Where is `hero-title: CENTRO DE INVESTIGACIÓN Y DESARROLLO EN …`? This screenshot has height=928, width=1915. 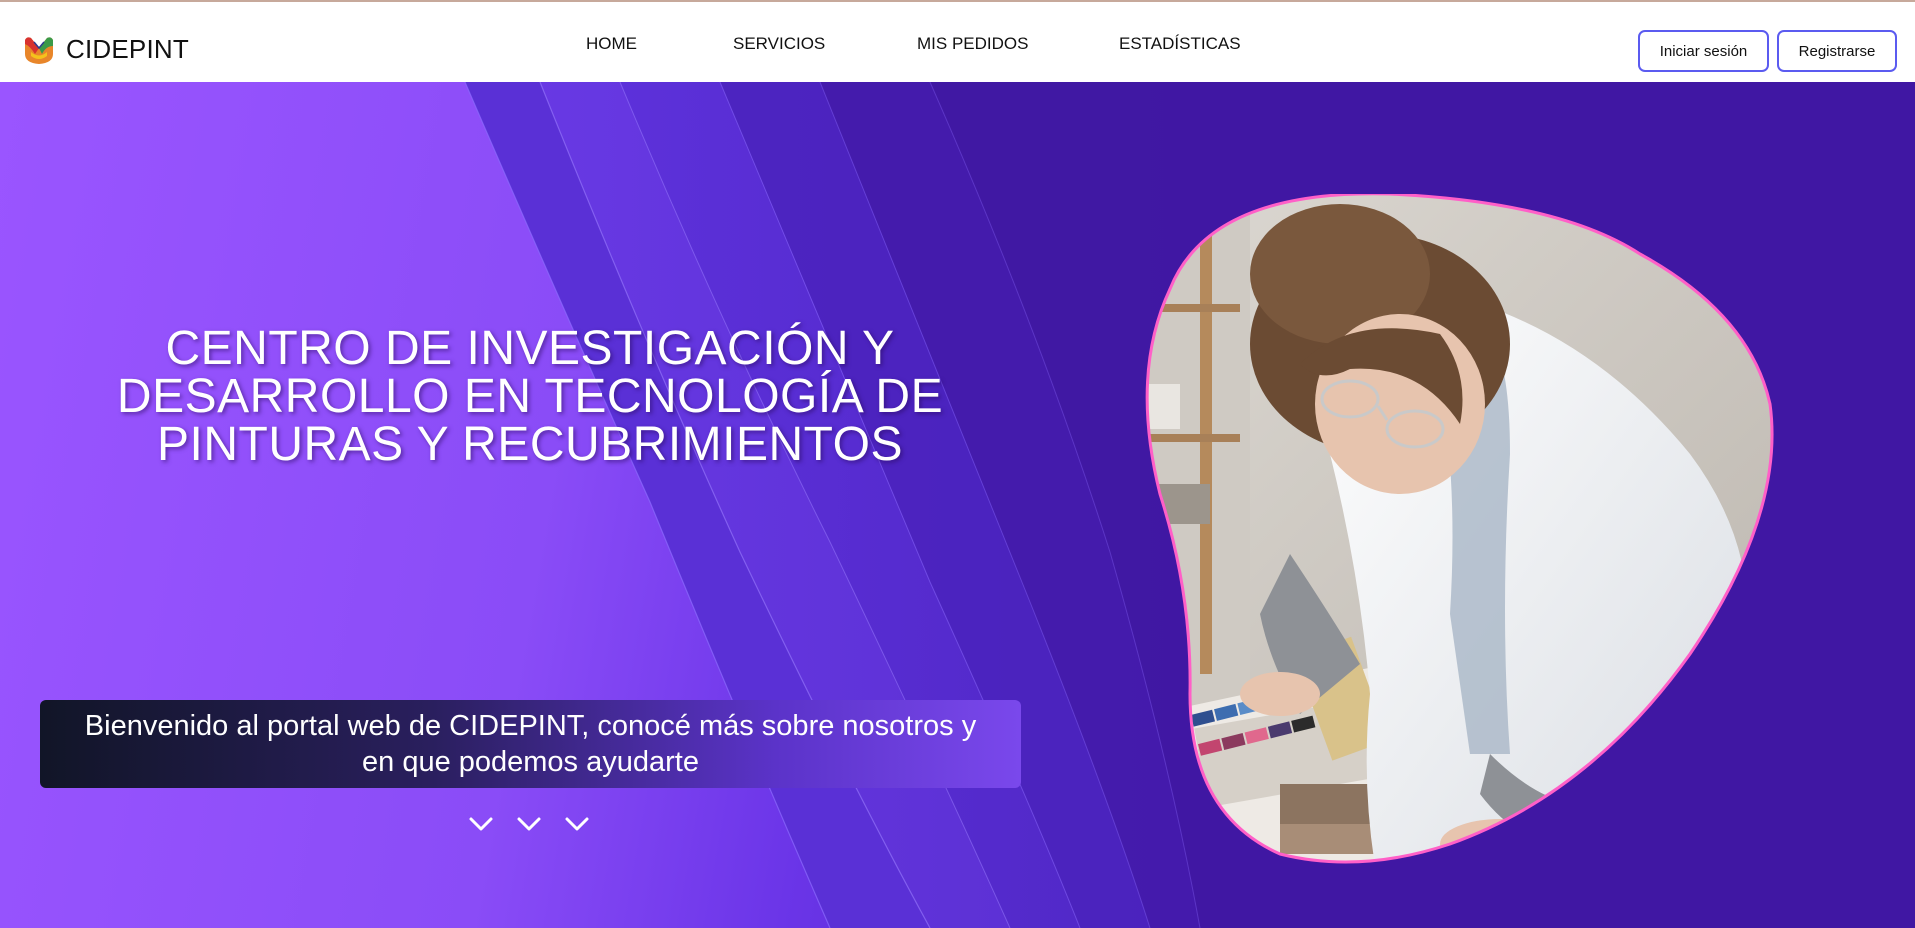
hero-title: CENTRO DE INVESTIGACIÓN Y DESARROLLO EN … is located at coordinates (530, 397).